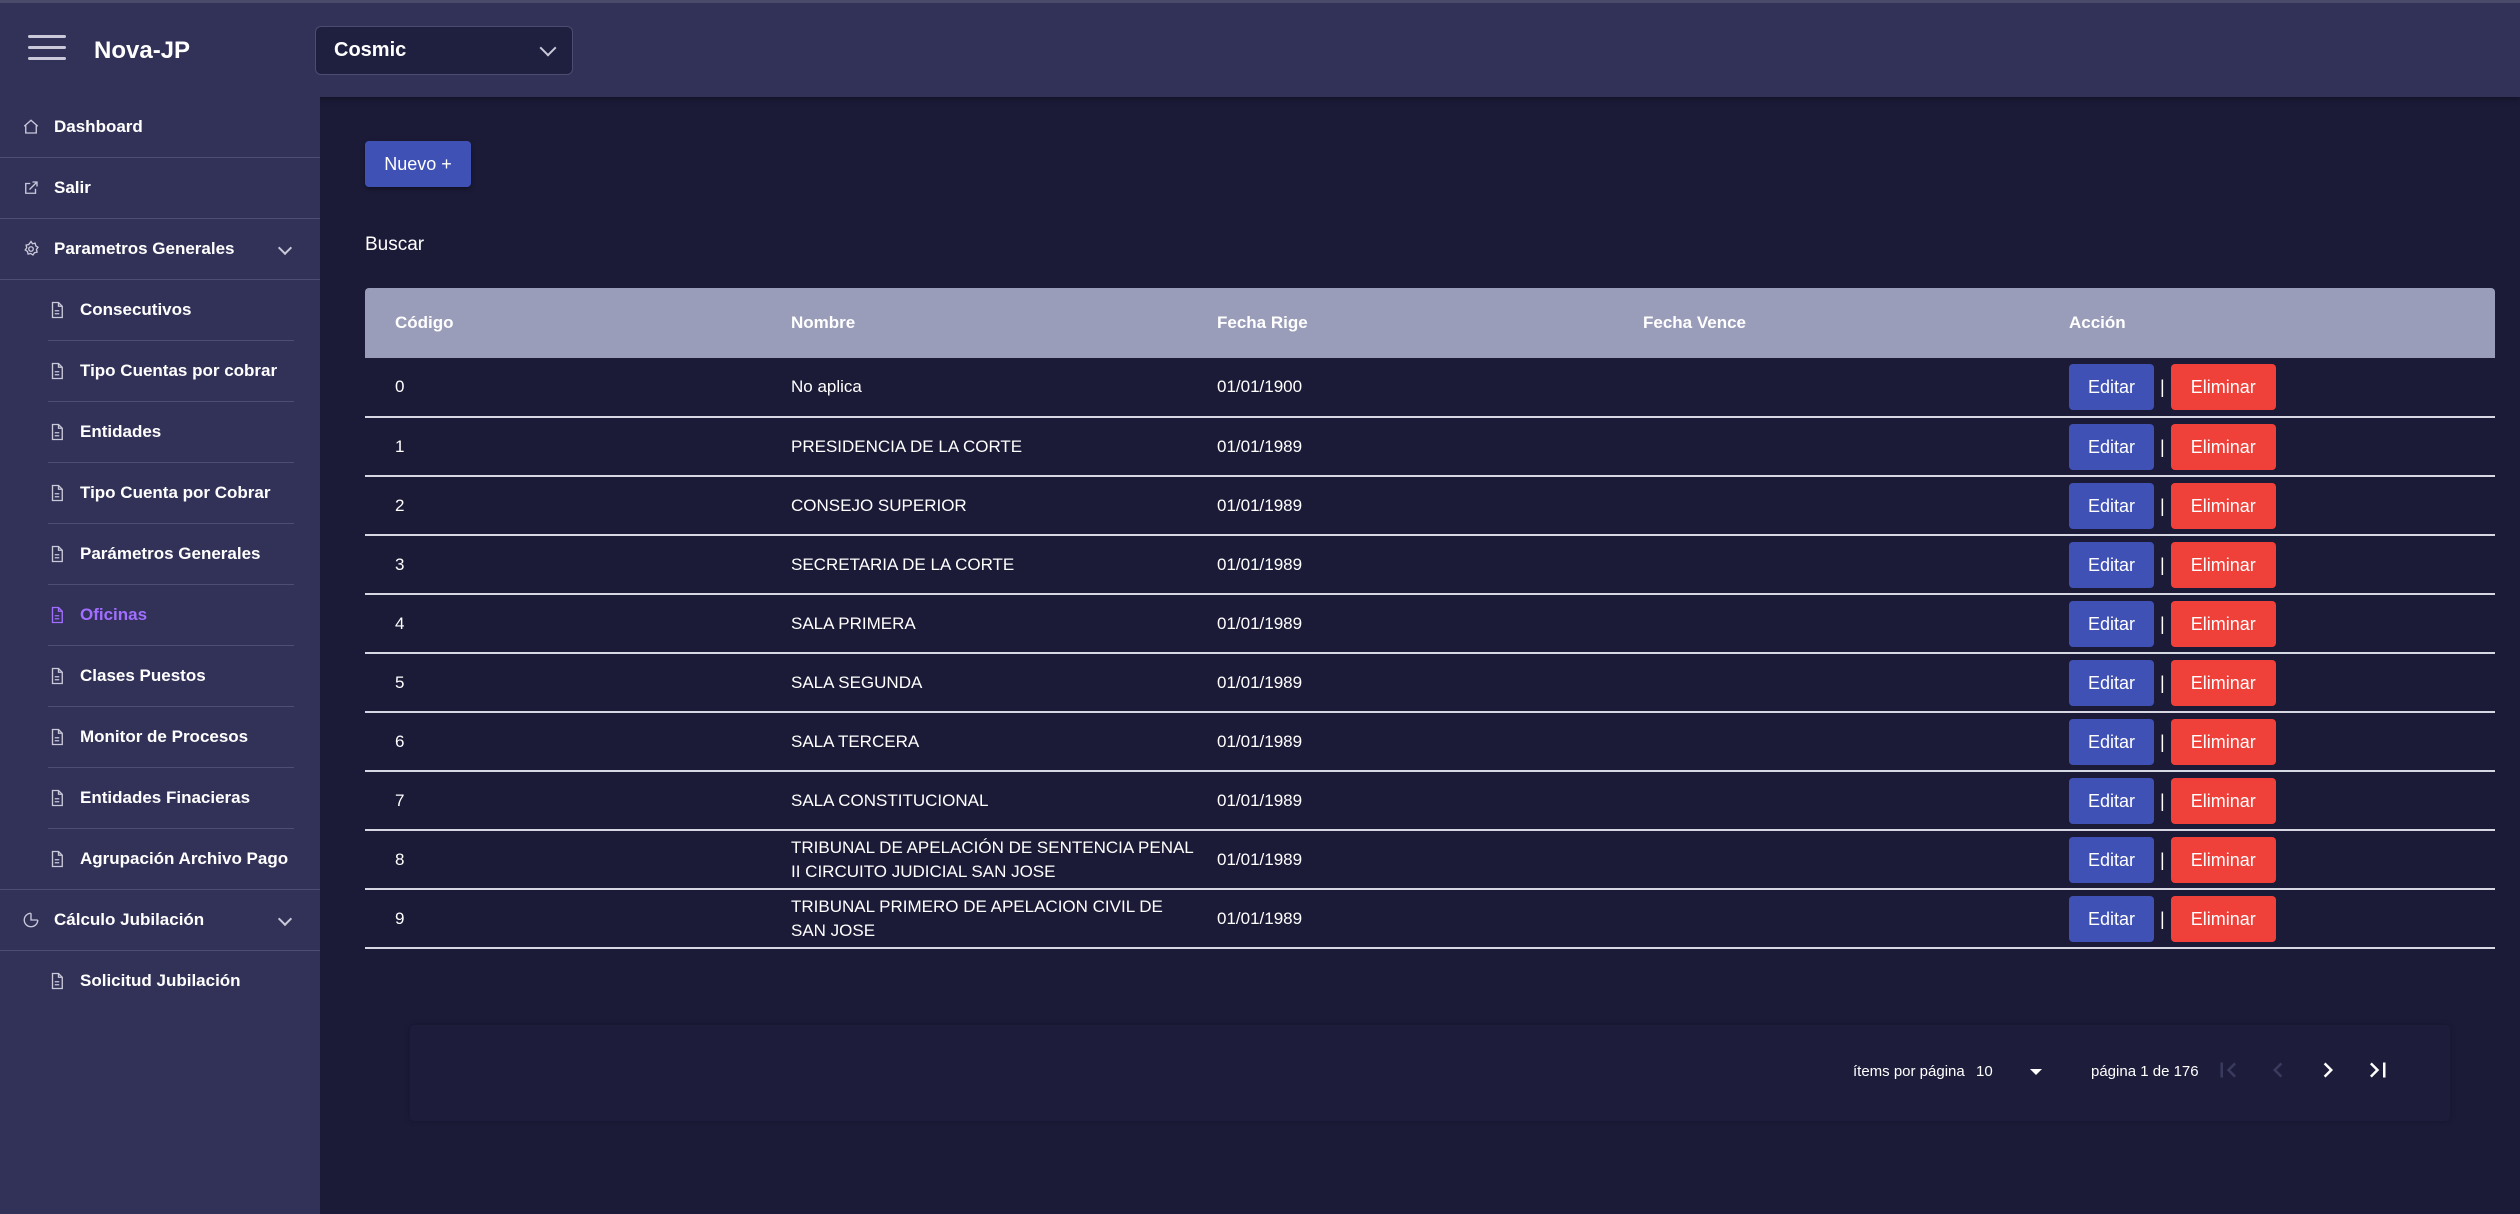  I want to click on cell-codigo-value: 0, so click(400, 386).